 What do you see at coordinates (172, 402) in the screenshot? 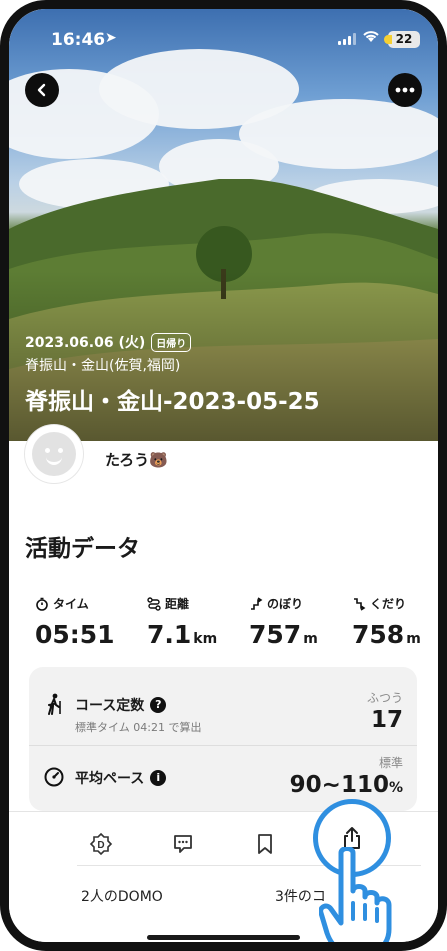
I see `activity-title: 脊振山・金山-2023-05-25` at bounding box center [172, 402].